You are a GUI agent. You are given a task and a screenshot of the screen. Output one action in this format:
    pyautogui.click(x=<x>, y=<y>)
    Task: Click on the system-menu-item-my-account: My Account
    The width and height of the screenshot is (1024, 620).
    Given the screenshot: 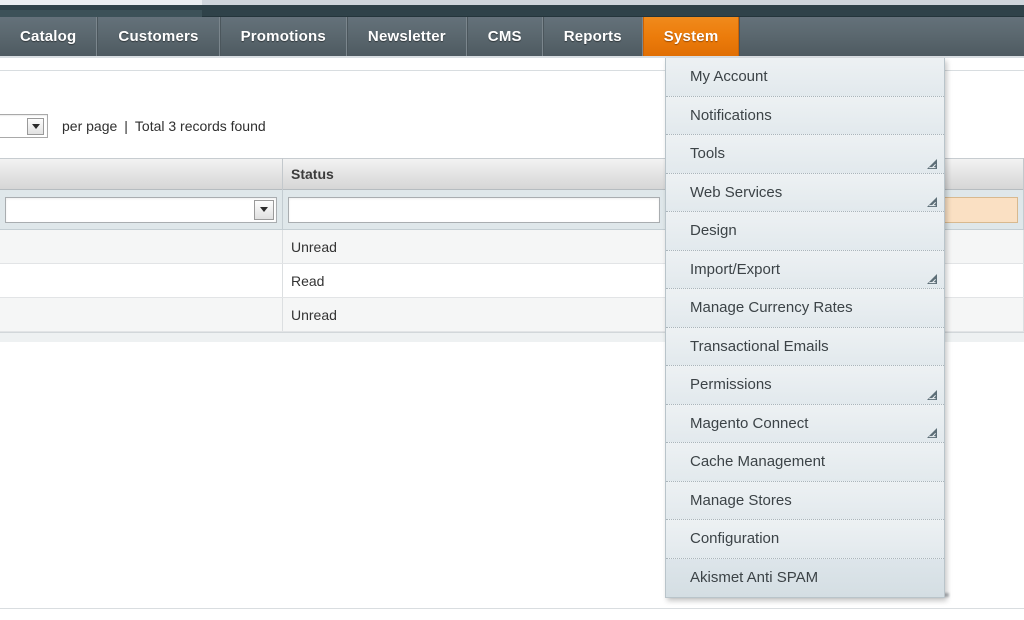 What is the action you would take?
    pyautogui.click(x=805, y=77)
    